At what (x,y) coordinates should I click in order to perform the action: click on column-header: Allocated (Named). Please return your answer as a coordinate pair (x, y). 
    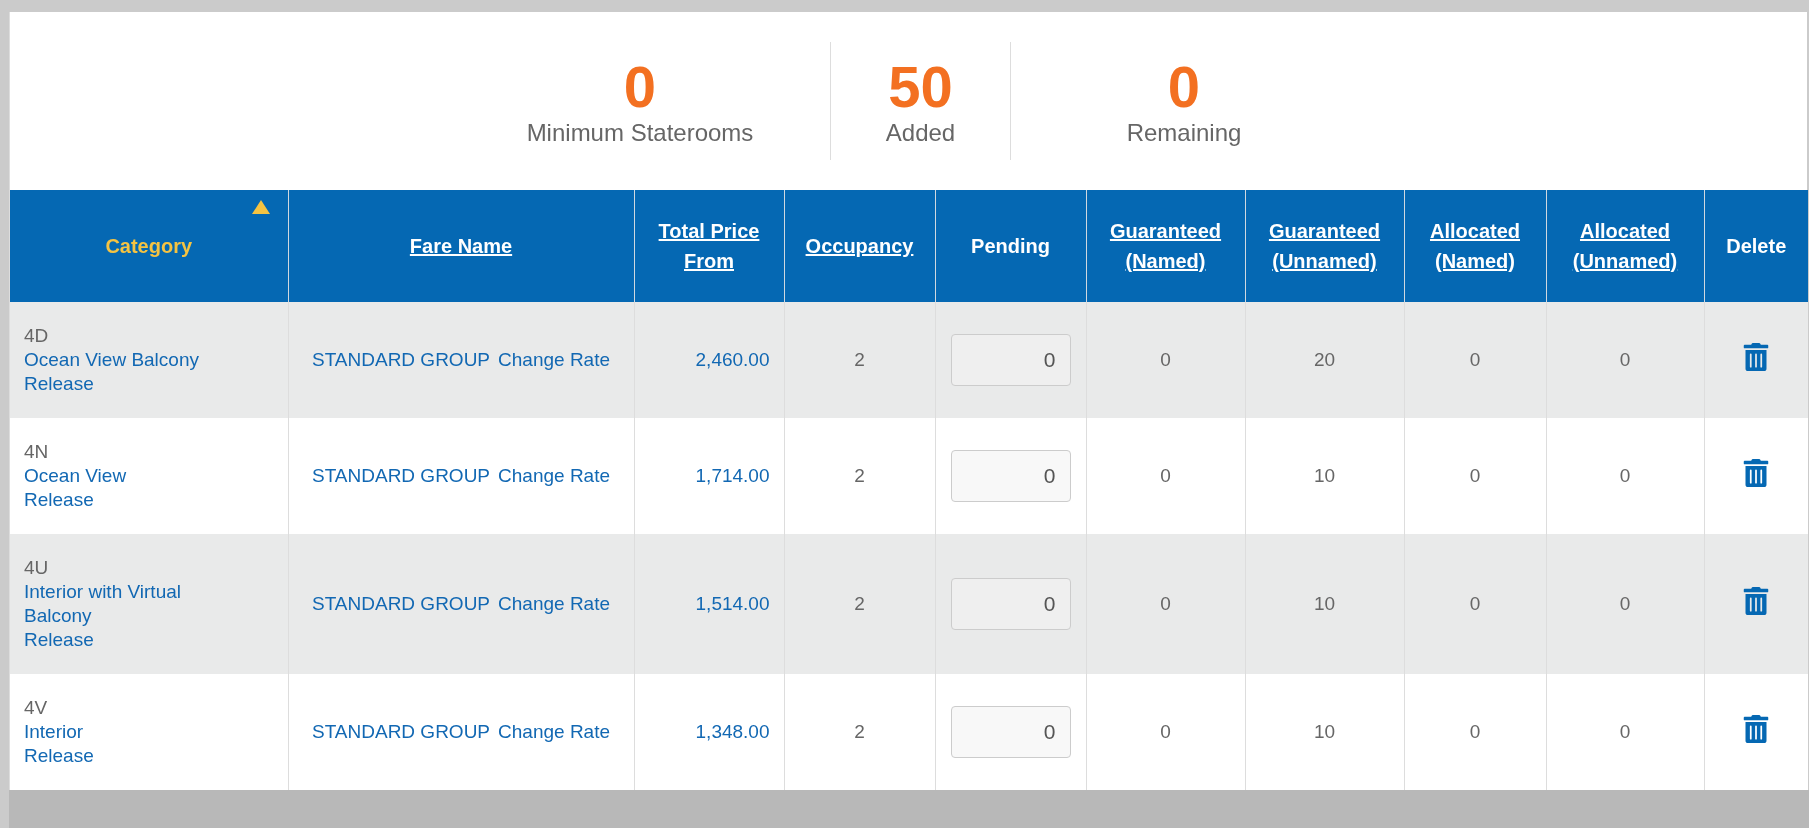
    Looking at the image, I should click on (1475, 246).